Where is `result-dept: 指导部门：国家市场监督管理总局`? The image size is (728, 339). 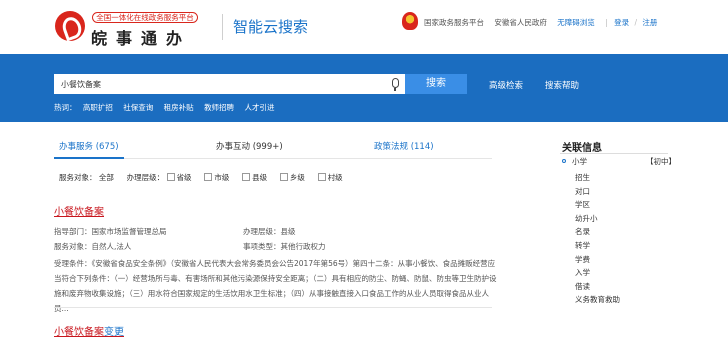
result-dept: 指导部门：国家市场监督管理总局 is located at coordinates (110, 231).